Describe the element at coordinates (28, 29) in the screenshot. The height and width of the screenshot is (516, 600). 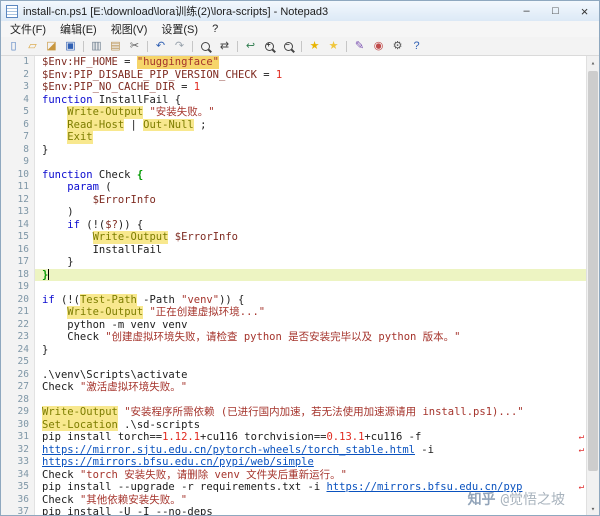
I see `menu-file: 文件(F)` at that location.